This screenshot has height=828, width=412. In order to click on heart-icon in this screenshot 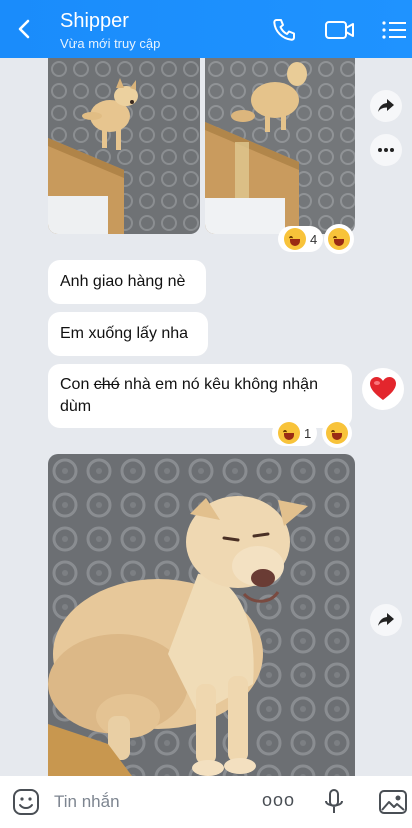, I will do `click(383, 388)`.